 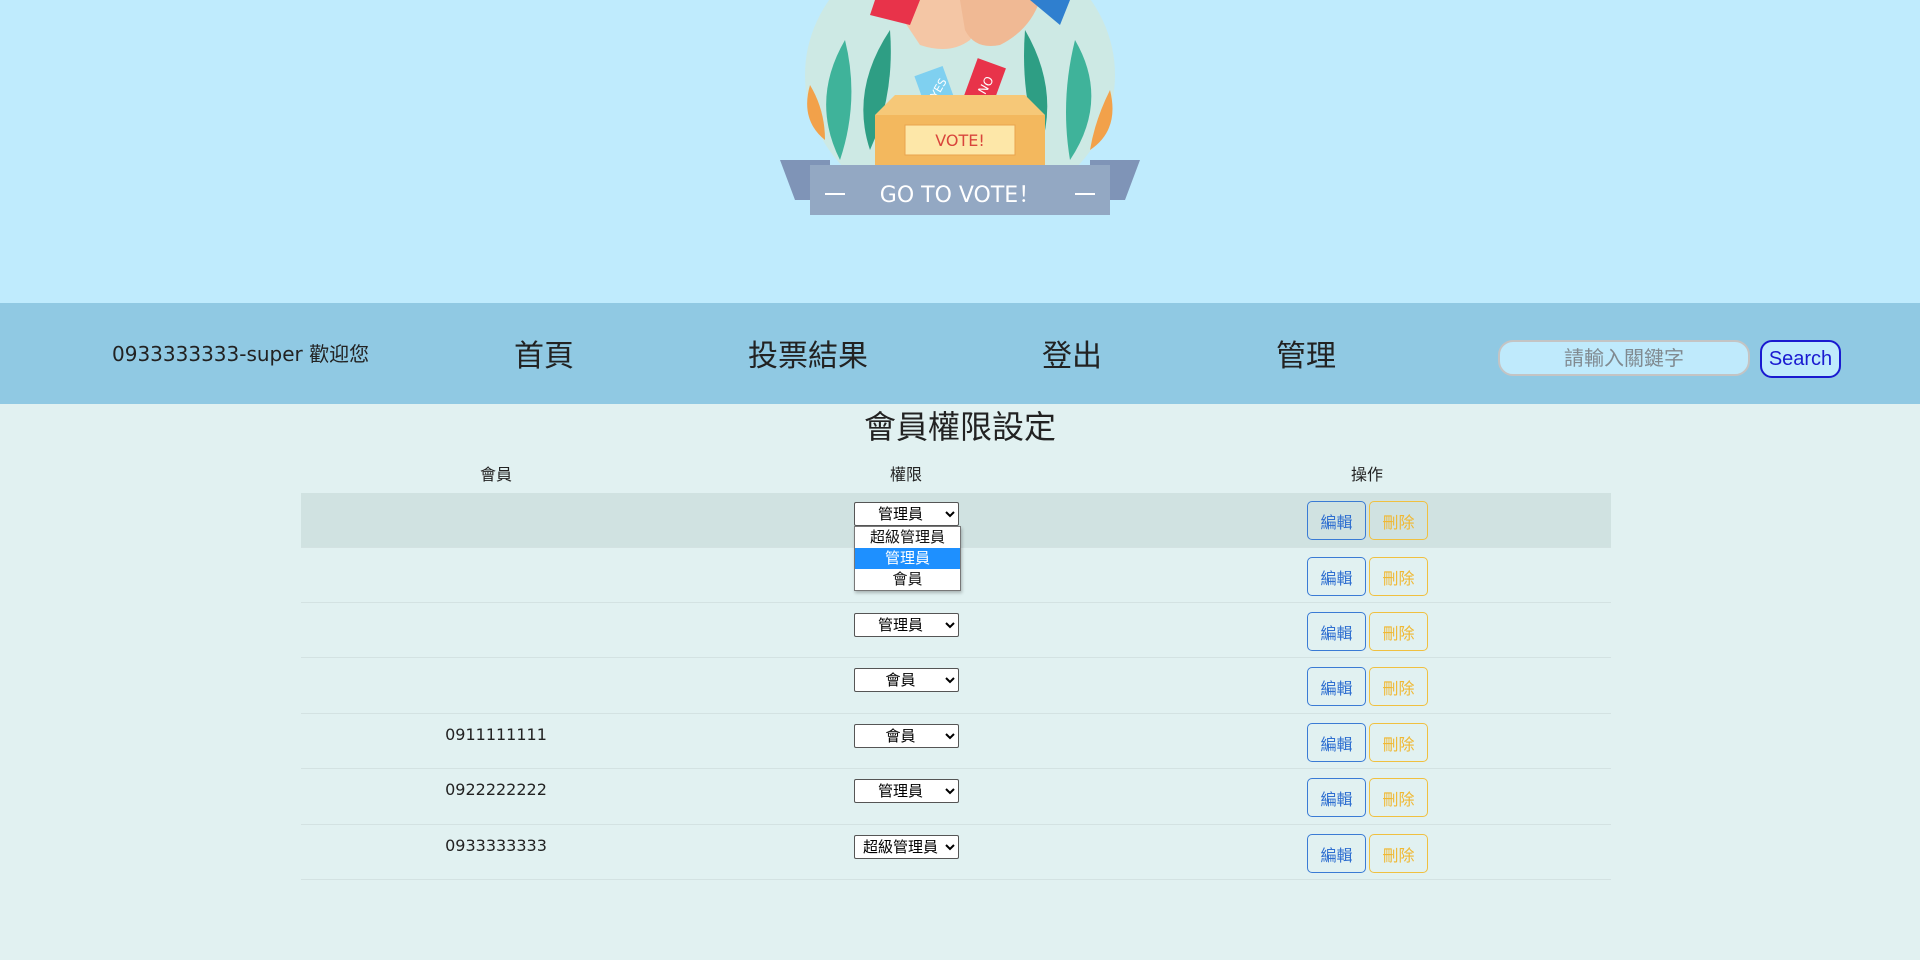 I want to click on role-select: 超級管理員, so click(x=906, y=847).